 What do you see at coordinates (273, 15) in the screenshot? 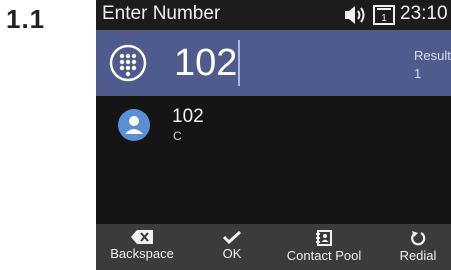
I see `status-bar: Enter Number 1 23:10` at bounding box center [273, 15].